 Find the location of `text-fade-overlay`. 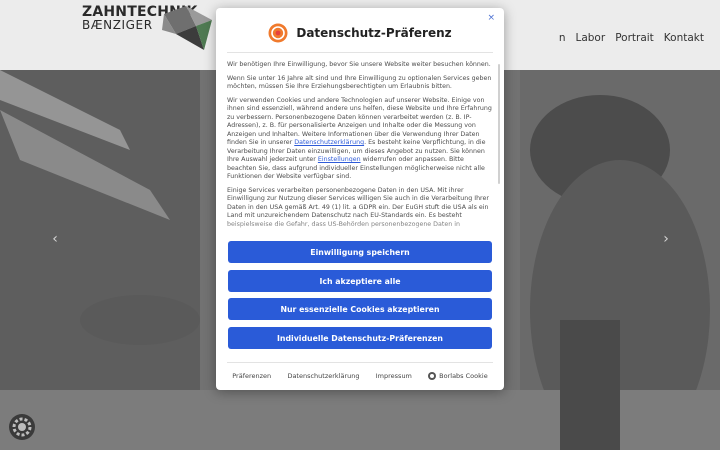

text-fade-overlay is located at coordinates (360, 228).